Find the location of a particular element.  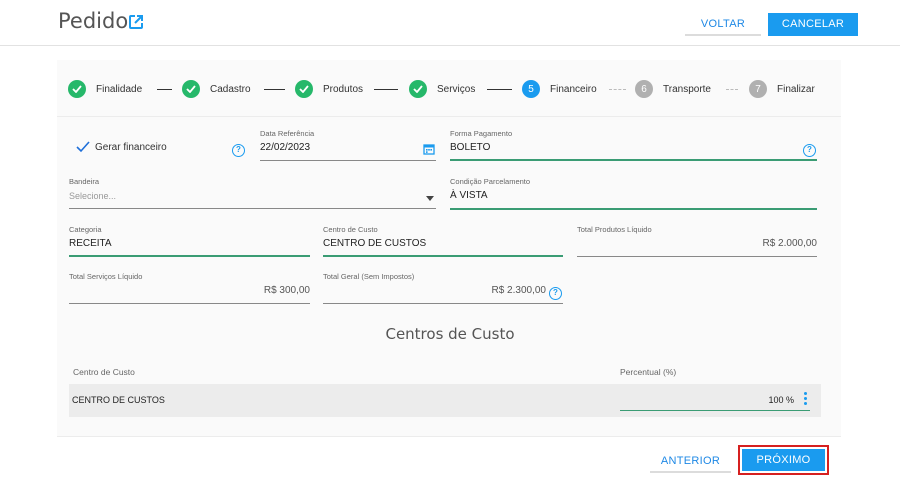

step-label: Financeiro is located at coordinates (573, 89).